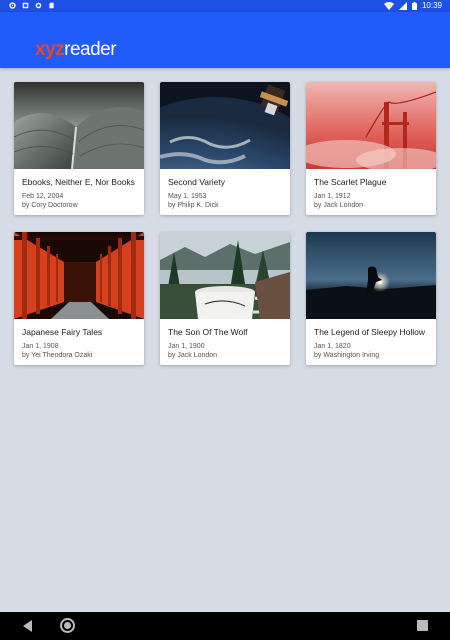  I want to click on notification-icons, so click(32, 5).